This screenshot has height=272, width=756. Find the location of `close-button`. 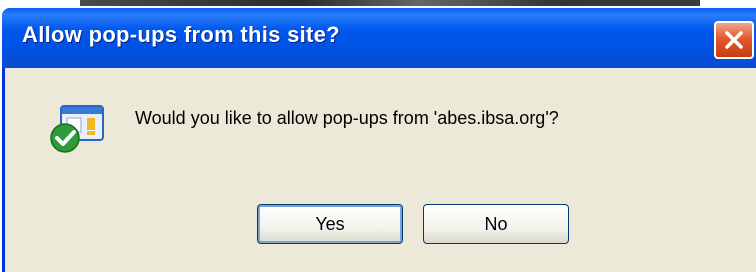

close-button is located at coordinates (734, 40).